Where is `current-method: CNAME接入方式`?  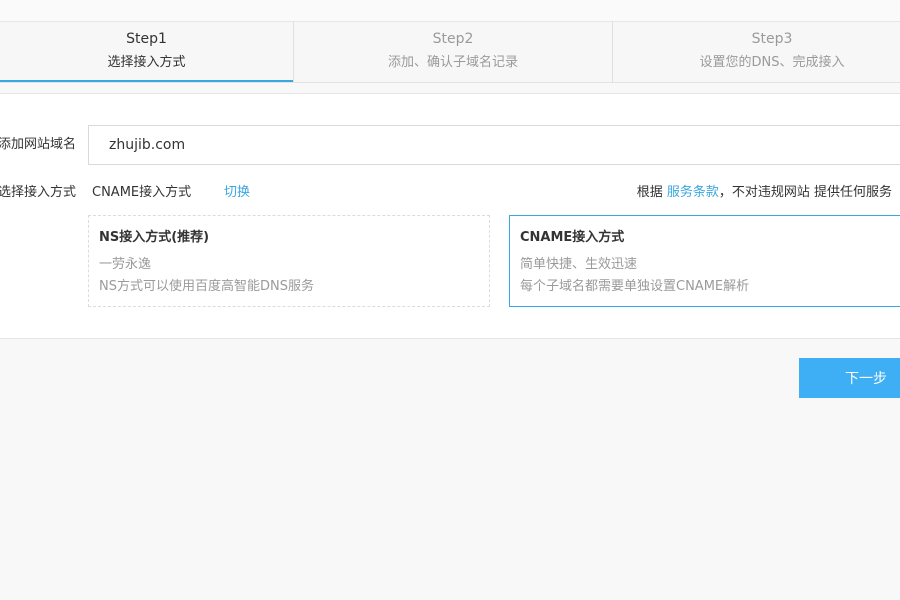 current-method: CNAME接入方式 is located at coordinates (142, 192).